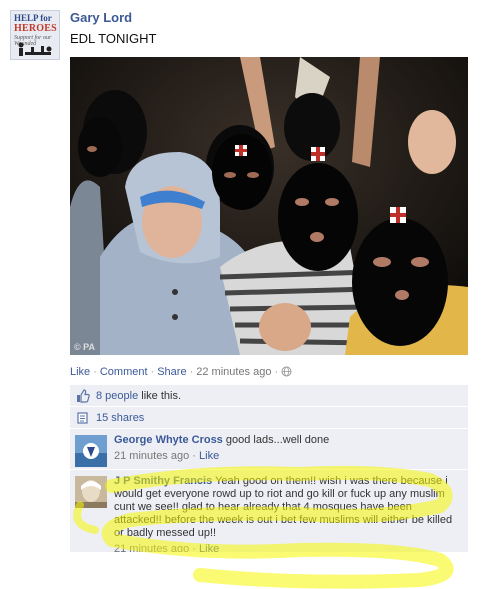 The width and height of the screenshot is (504, 589). I want to click on post-author-name: Gary Lord, so click(101, 17).